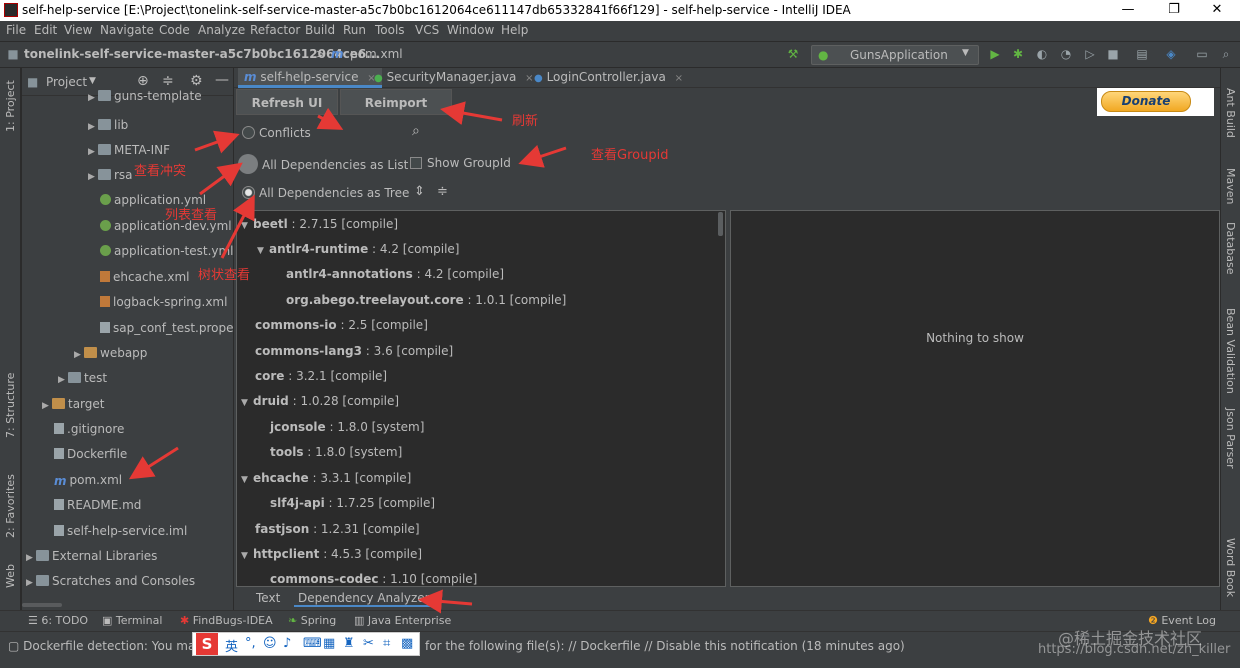 The width and height of the screenshot is (1240, 668). What do you see at coordinates (129, 150) in the screenshot?
I see `tree-item-meta-inf: ▶ META-INF` at bounding box center [129, 150].